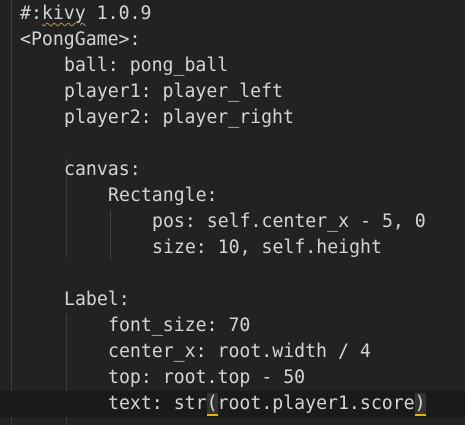 The width and height of the screenshot is (465, 425). I want to click on code-token: pos: self.center_x - 5, 0, so click(289, 221).